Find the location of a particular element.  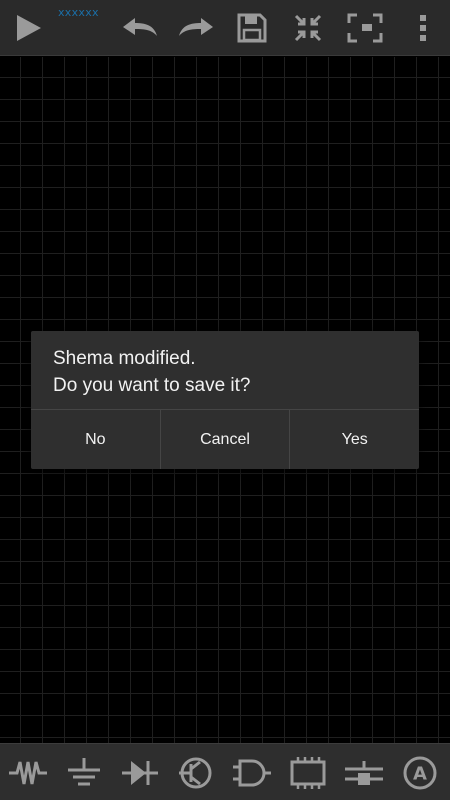

undo-button is located at coordinates (140, 28).